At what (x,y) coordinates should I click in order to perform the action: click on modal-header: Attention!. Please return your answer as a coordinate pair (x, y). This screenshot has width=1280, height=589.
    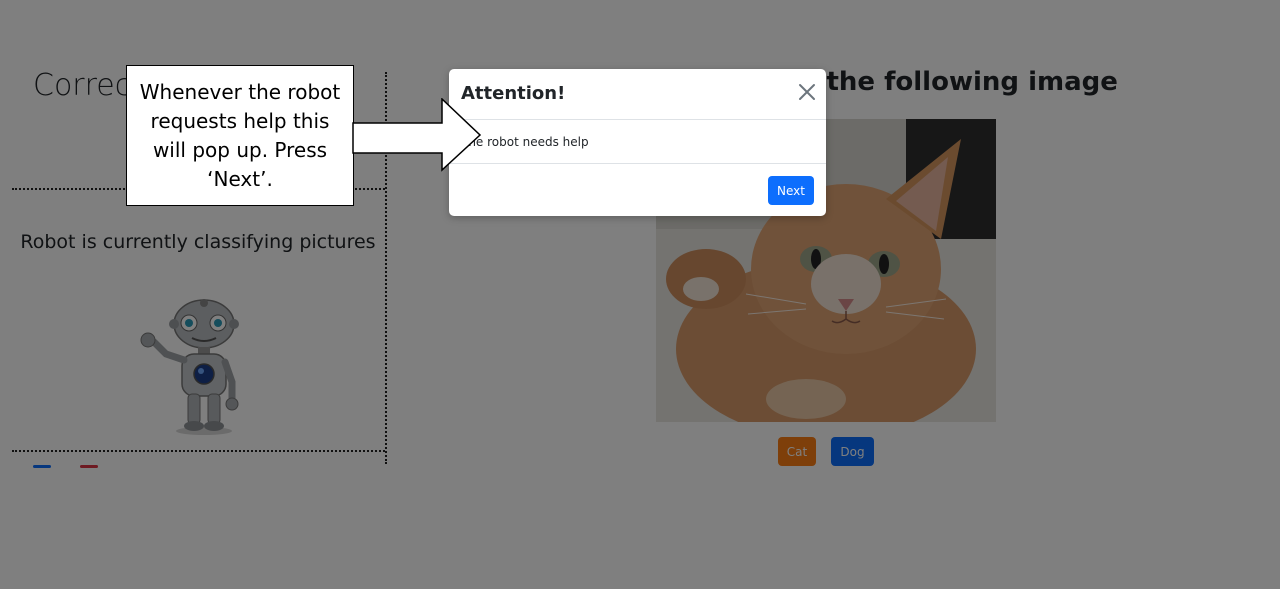
    Looking at the image, I should click on (637, 94).